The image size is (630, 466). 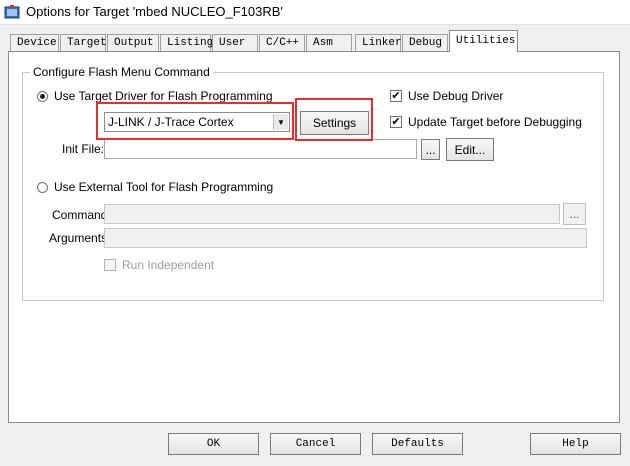 I want to click on flash-driver-value: J-LINK / J-Trace Cortex, so click(x=171, y=122).